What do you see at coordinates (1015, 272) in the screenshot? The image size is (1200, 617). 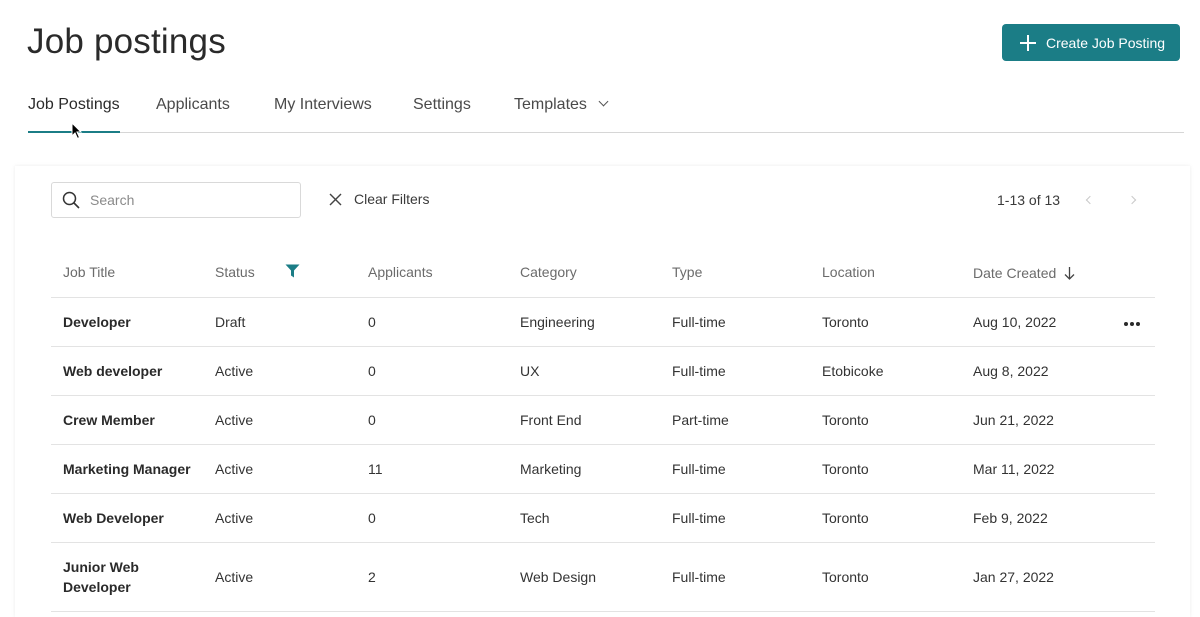 I see `column-header-date-created-label: Date Created` at bounding box center [1015, 272].